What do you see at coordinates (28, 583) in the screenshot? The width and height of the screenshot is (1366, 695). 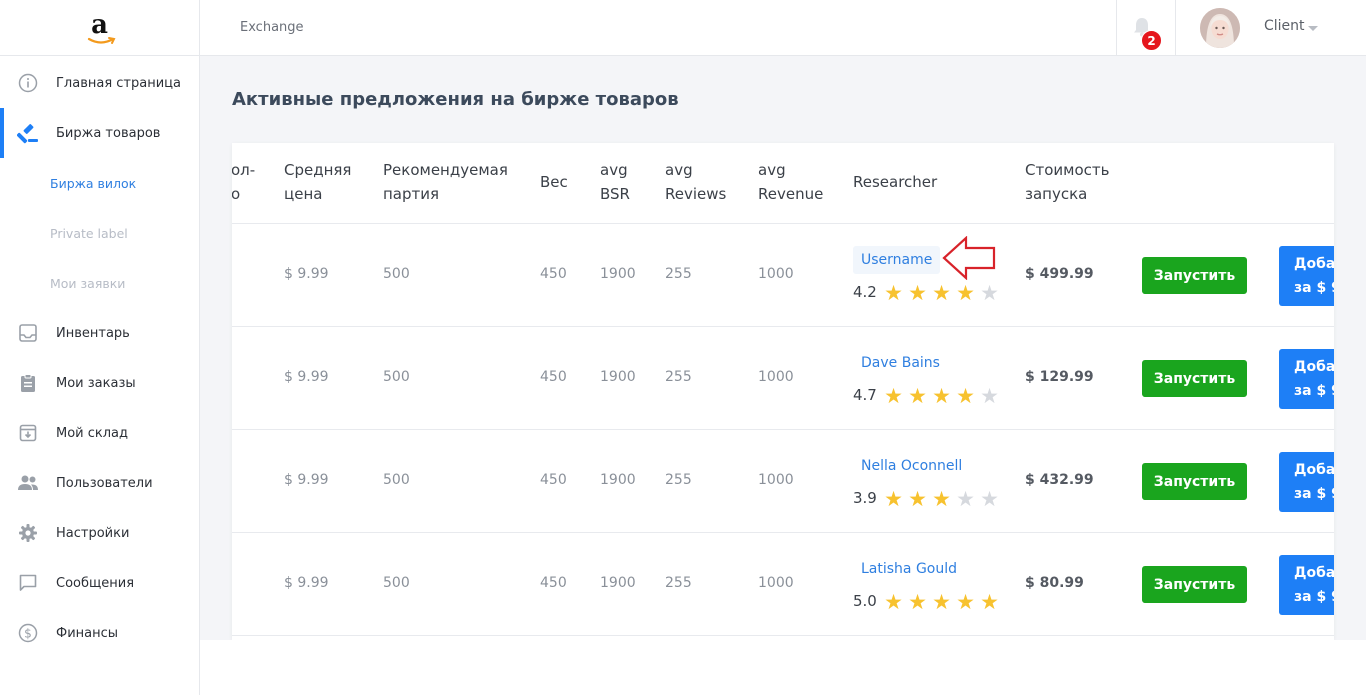 I see `chat-icon` at bounding box center [28, 583].